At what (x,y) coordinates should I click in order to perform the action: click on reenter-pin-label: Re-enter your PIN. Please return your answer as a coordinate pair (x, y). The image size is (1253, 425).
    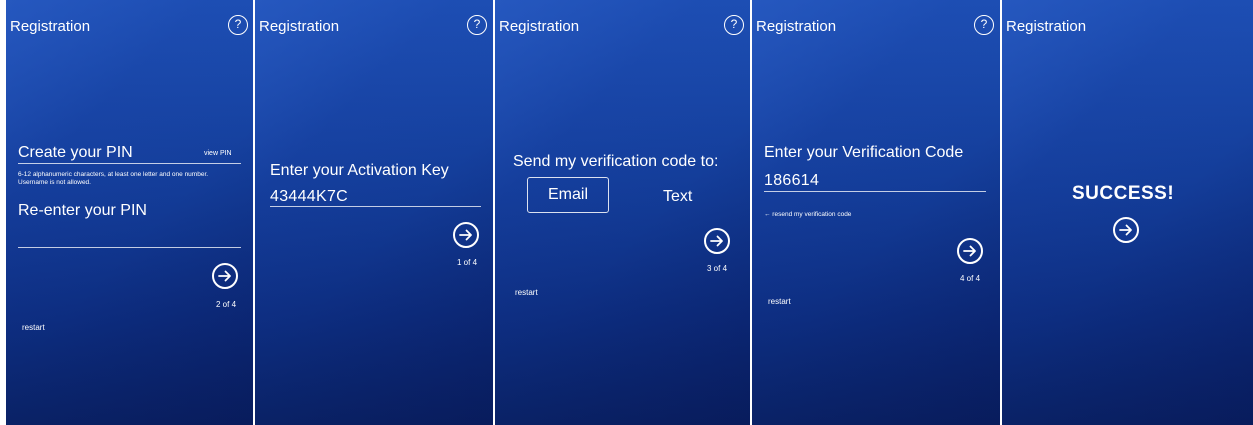
    Looking at the image, I should click on (82, 210).